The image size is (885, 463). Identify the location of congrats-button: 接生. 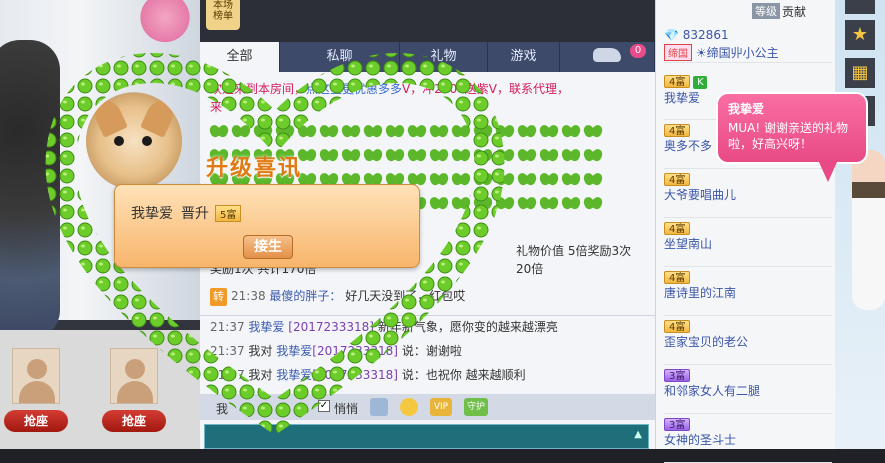
(268, 247).